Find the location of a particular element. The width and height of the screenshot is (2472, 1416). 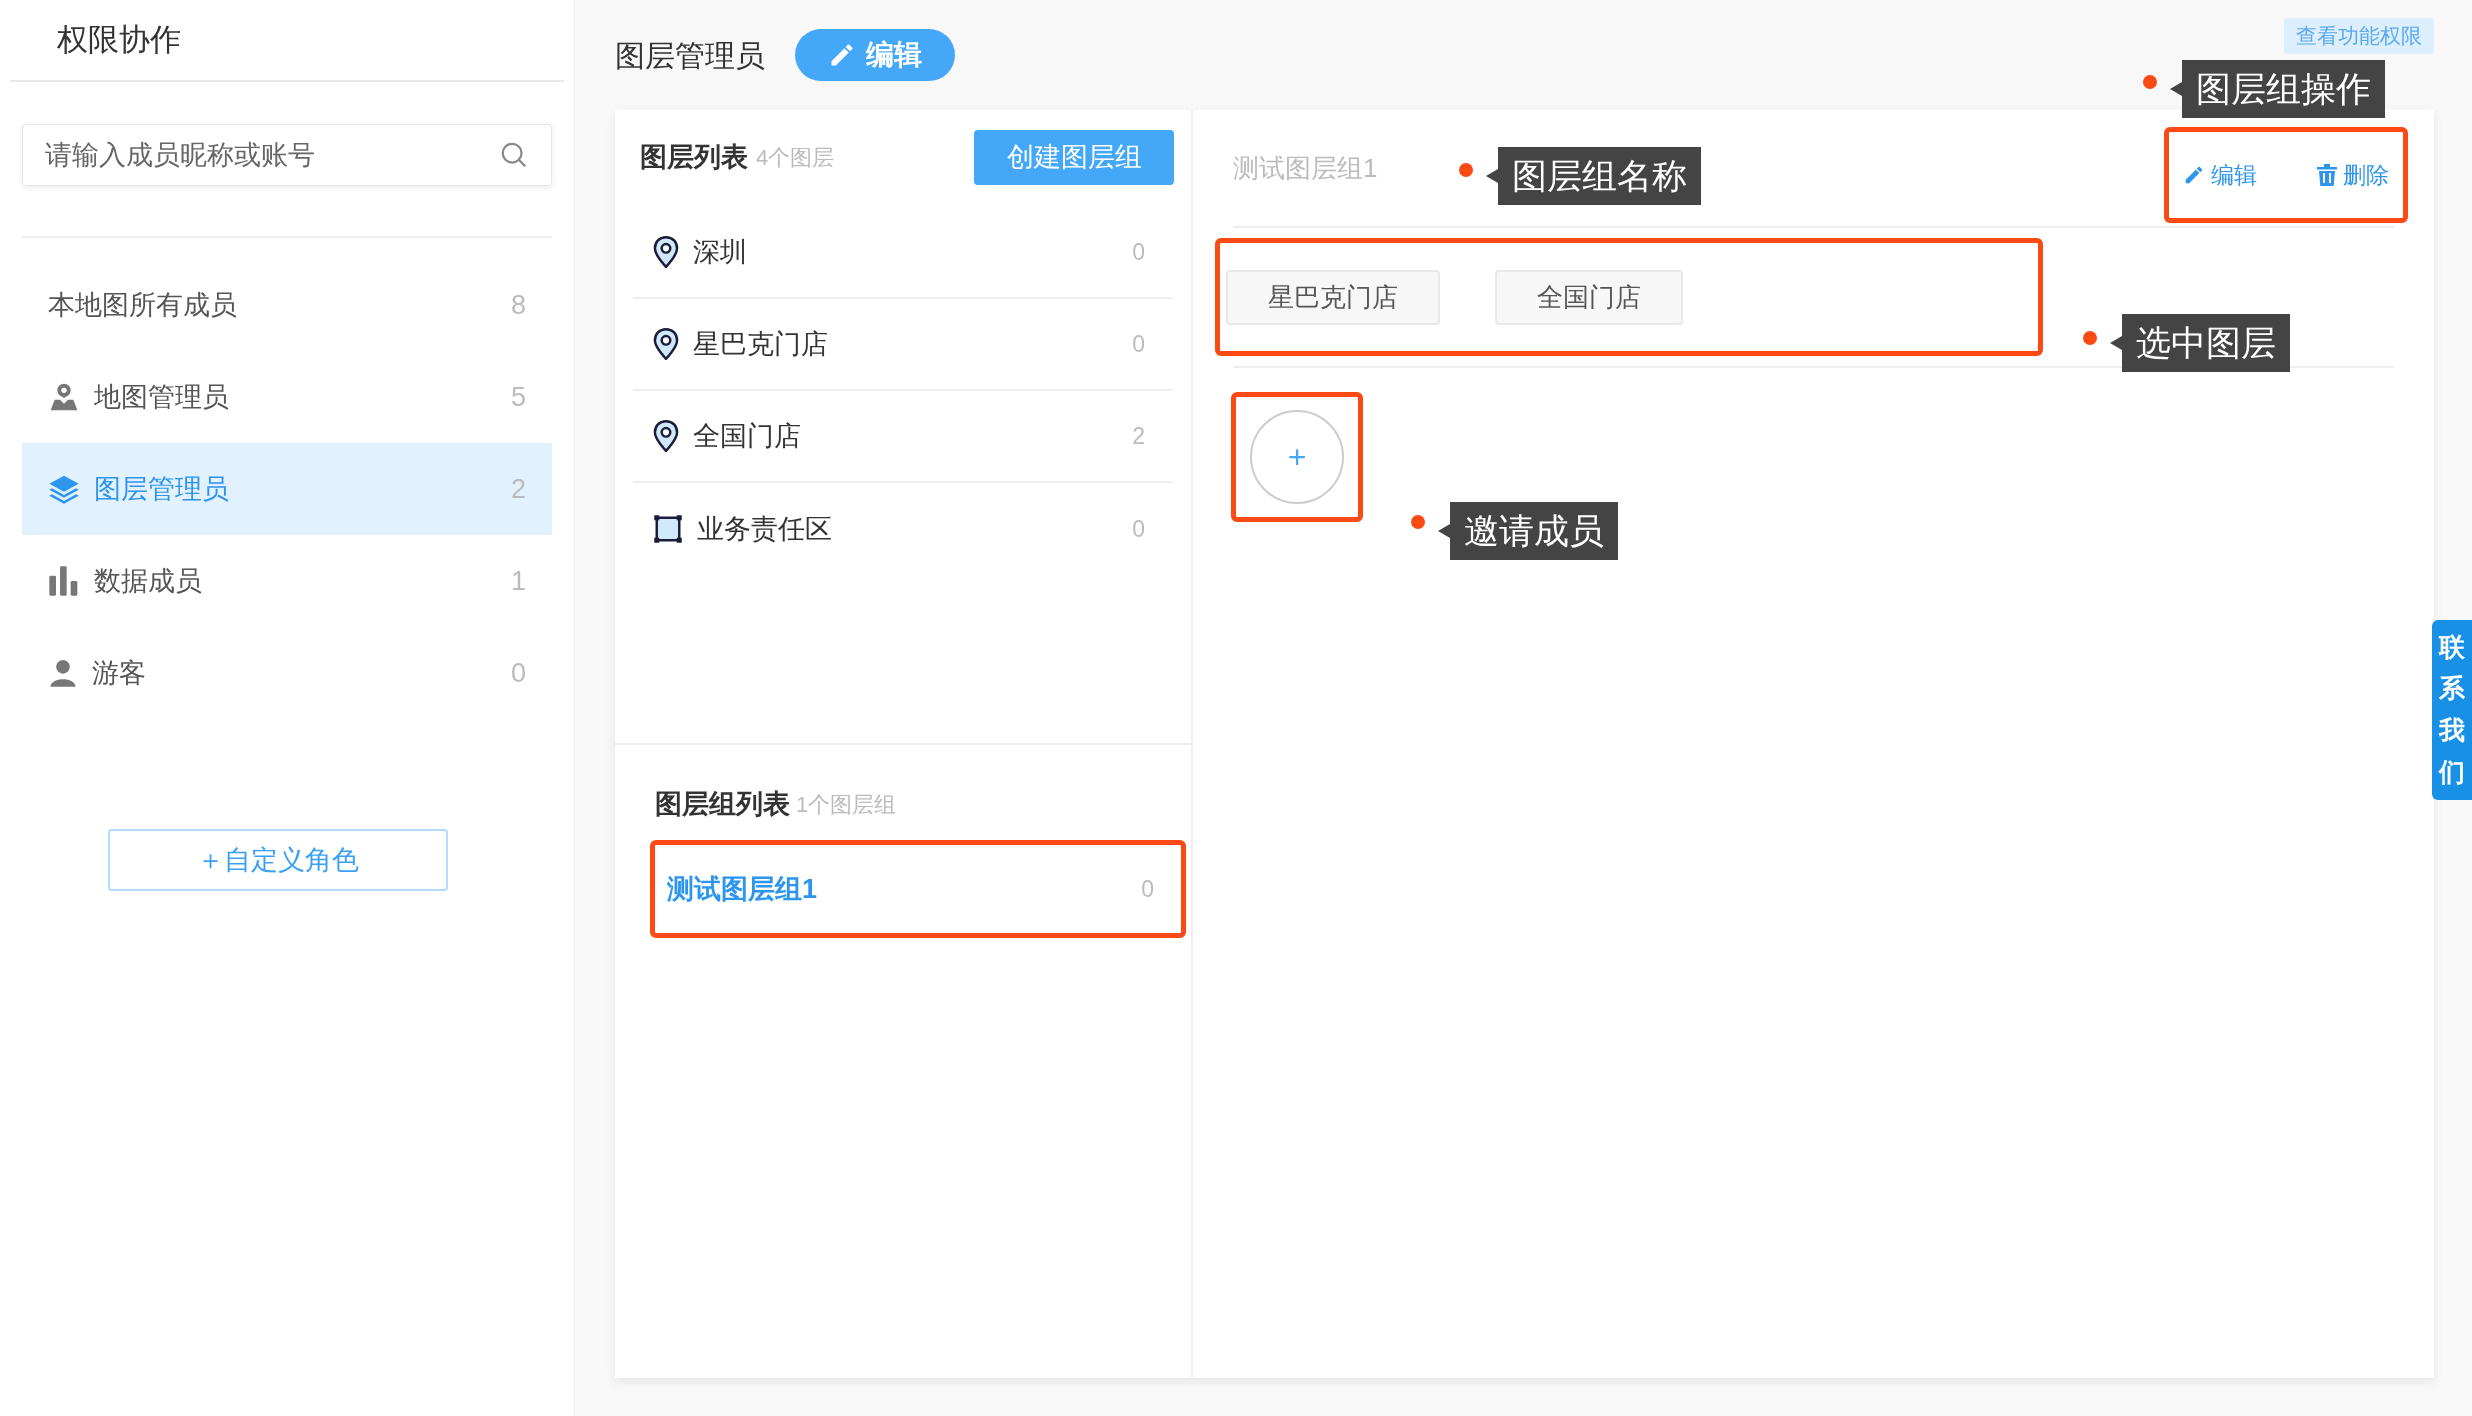

callout-label: 选中图层 is located at coordinates (2200, 343).